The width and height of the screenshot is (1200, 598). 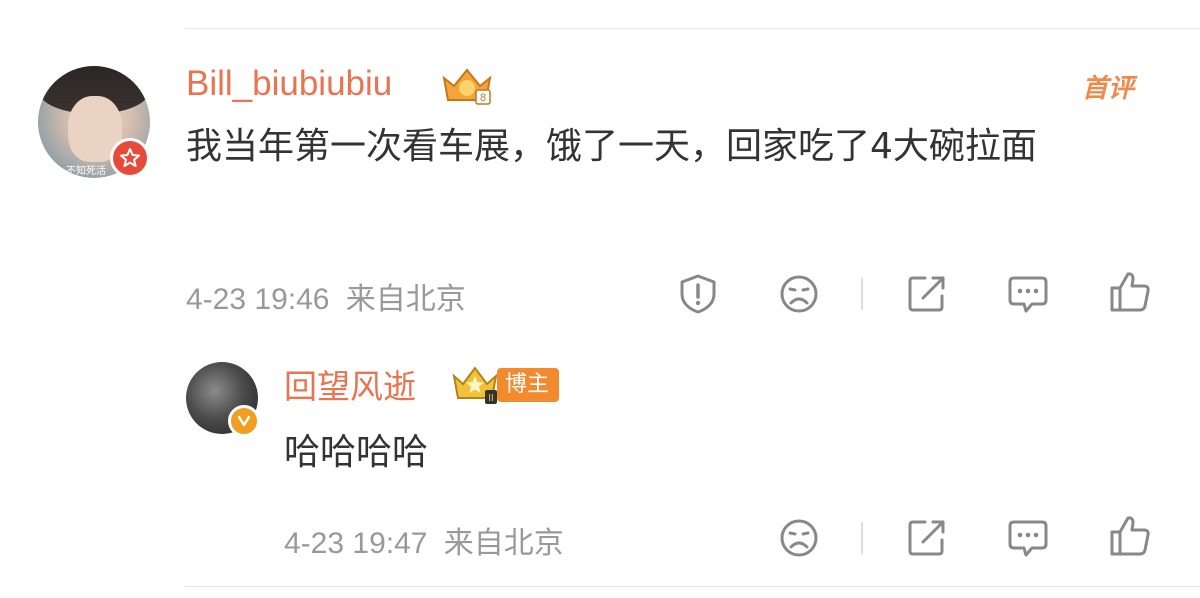 What do you see at coordinates (475, 385) in the screenshot?
I see `crown-icon: II` at bounding box center [475, 385].